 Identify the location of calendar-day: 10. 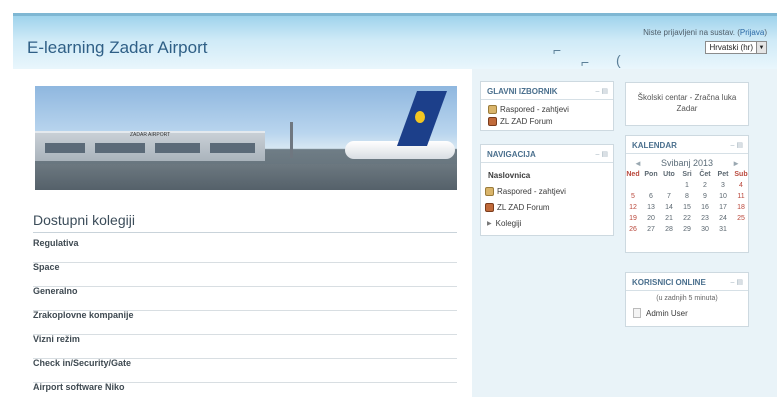
(723, 196).